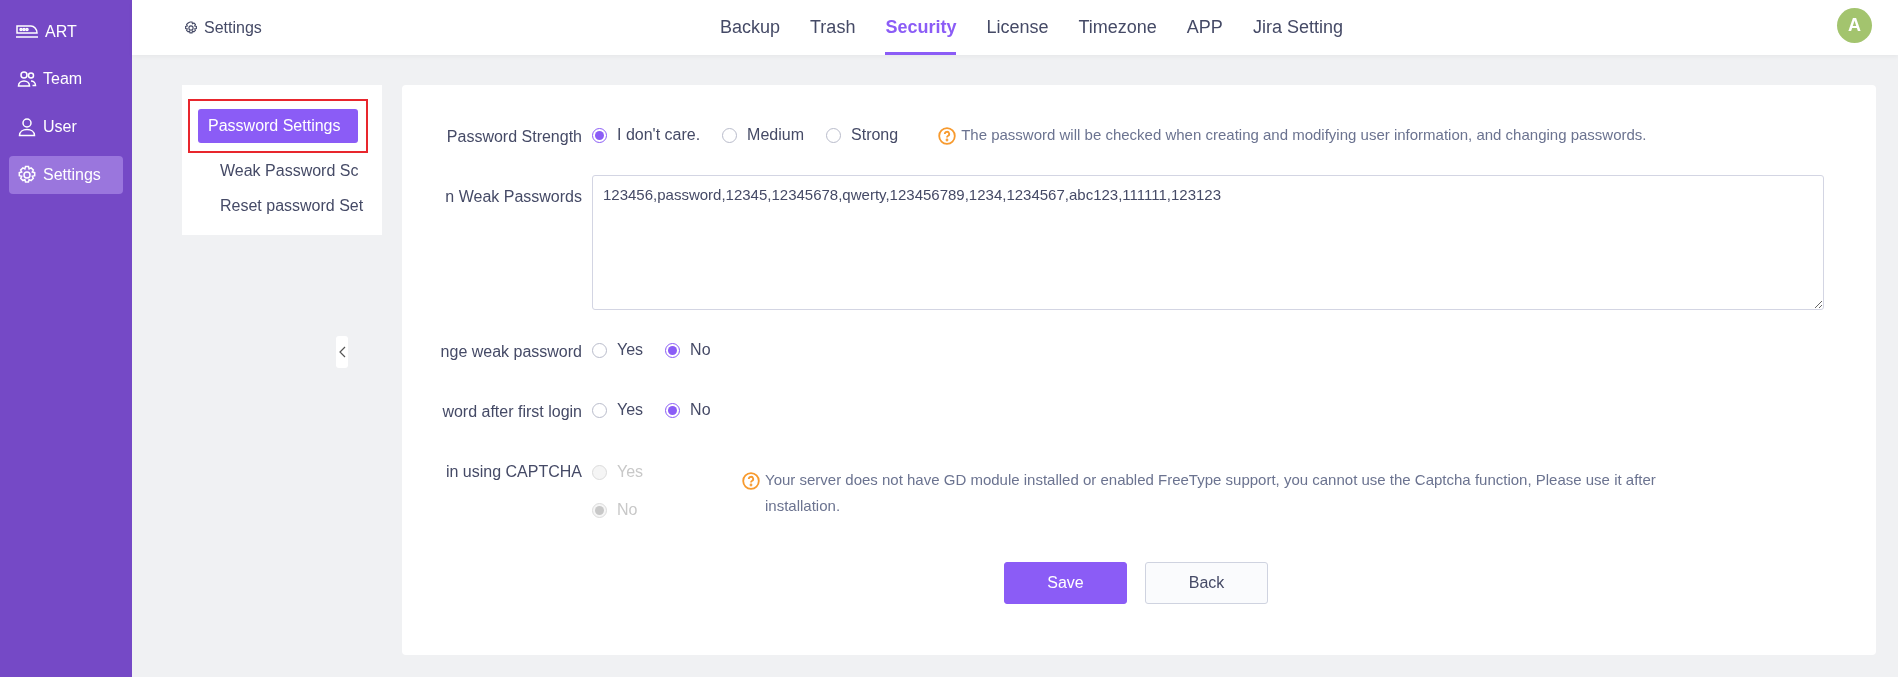 This screenshot has height=677, width=1898. Describe the element at coordinates (511, 352) in the screenshot. I see `field-label: nge weak password` at that location.